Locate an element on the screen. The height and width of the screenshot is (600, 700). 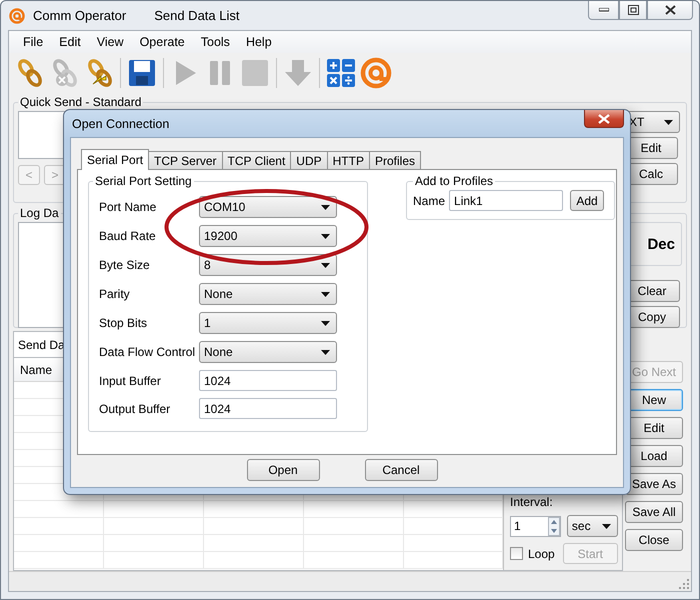
field-label: Name is located at coordinates (429, 201).